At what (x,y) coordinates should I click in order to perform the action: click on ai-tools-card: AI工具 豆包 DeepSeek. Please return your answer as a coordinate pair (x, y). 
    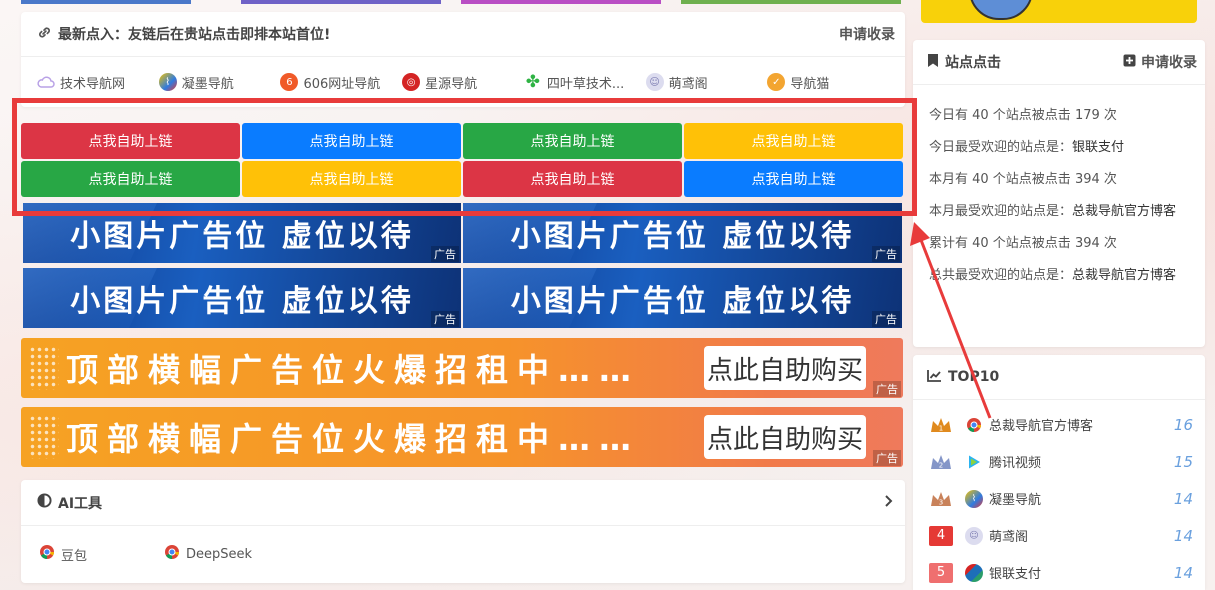
    Looking at the image, I should click on (463, 531).